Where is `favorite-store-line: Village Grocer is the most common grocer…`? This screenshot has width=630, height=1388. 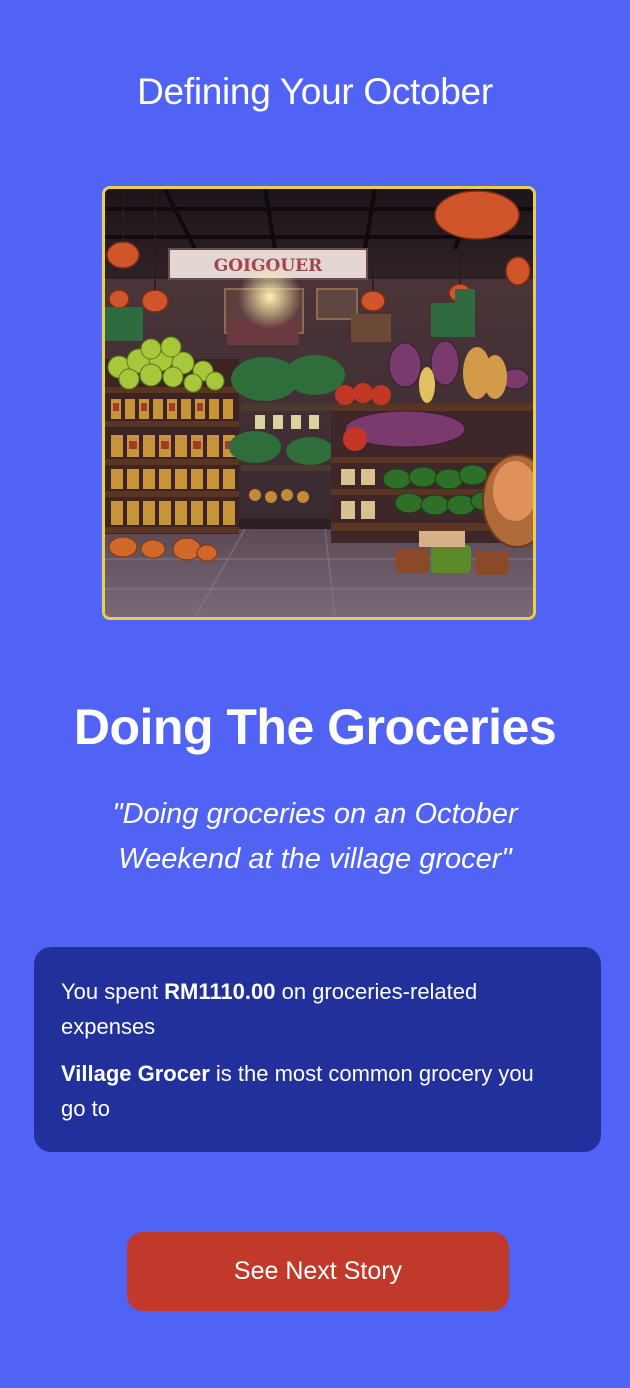
favorite-store-line: Village Grocer is the most common grocer… is located at coordinates (311, 1091).